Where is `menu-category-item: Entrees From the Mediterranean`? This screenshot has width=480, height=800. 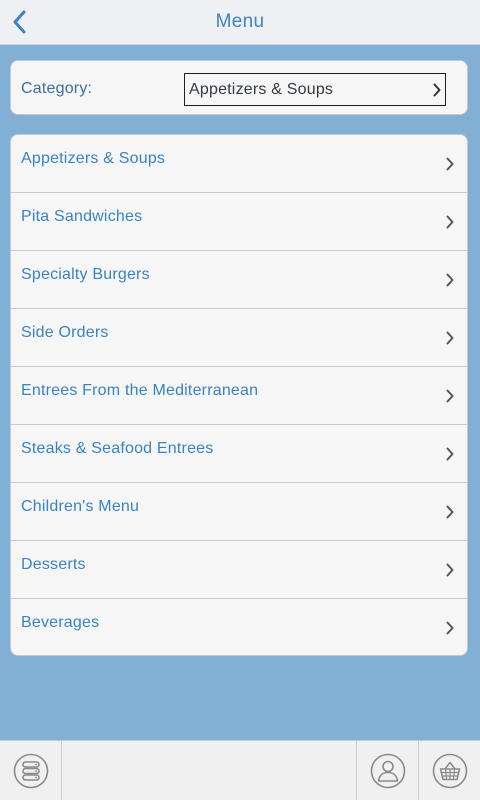
menu-category-item: Entrees From the Mediterranean is located at coordinates (239, 396).